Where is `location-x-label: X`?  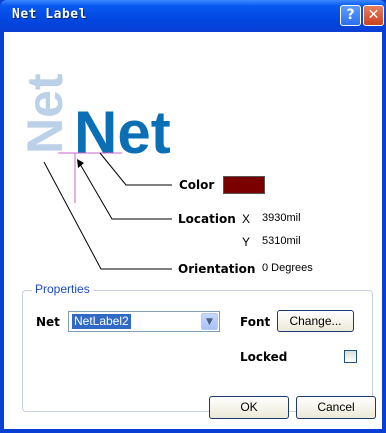
location-x-label: X is located at coordinates (246, 219).